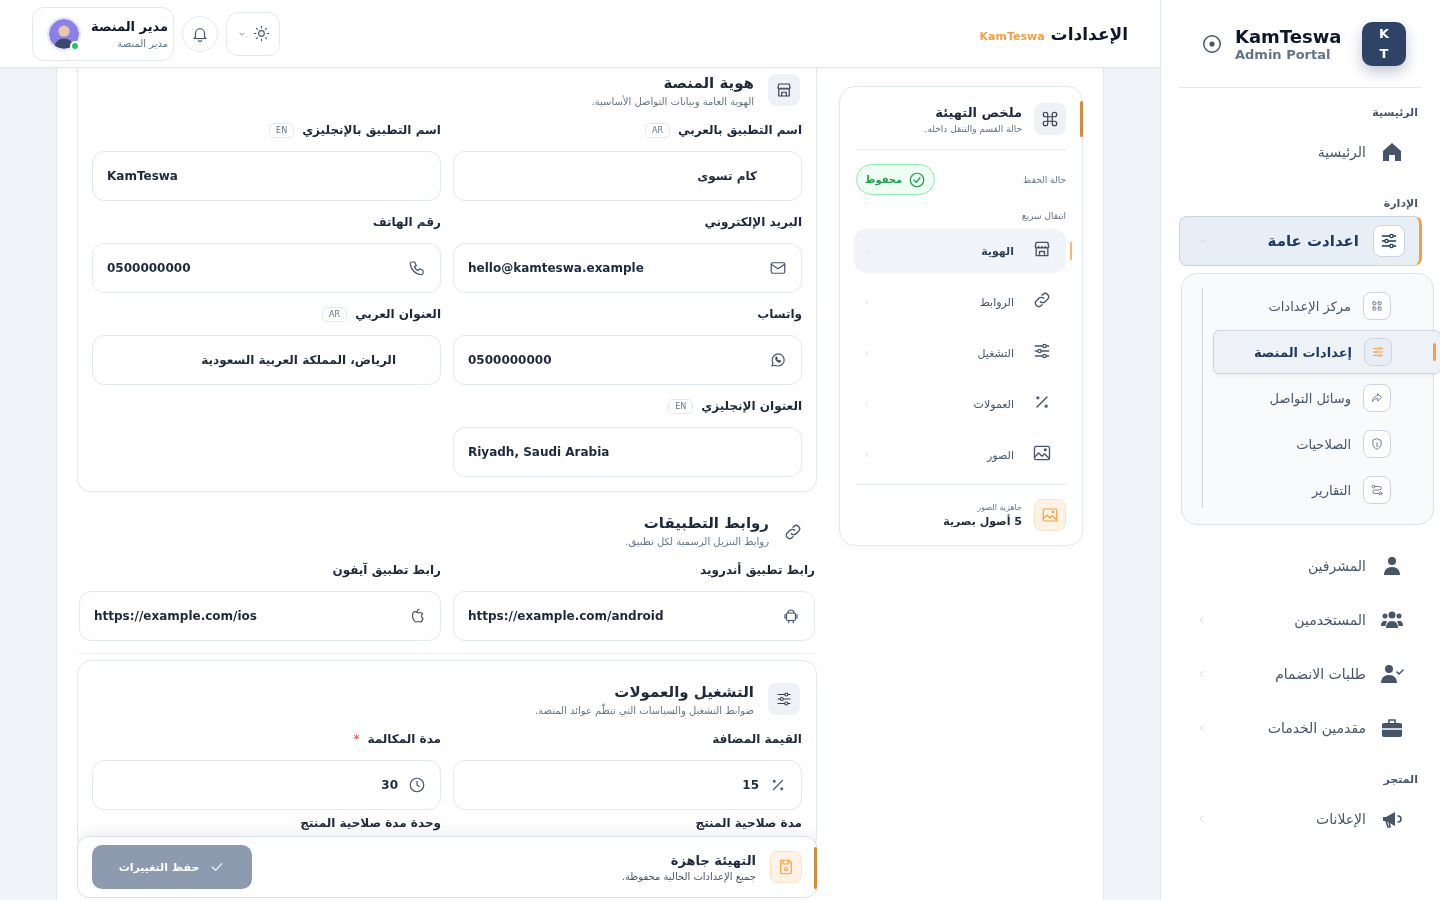 This screenshot has height=900, width=1440. Describe the element at coordinates (1320, 444) in the screenshot. I see `submenu-item: الصلاحيات` at that location.